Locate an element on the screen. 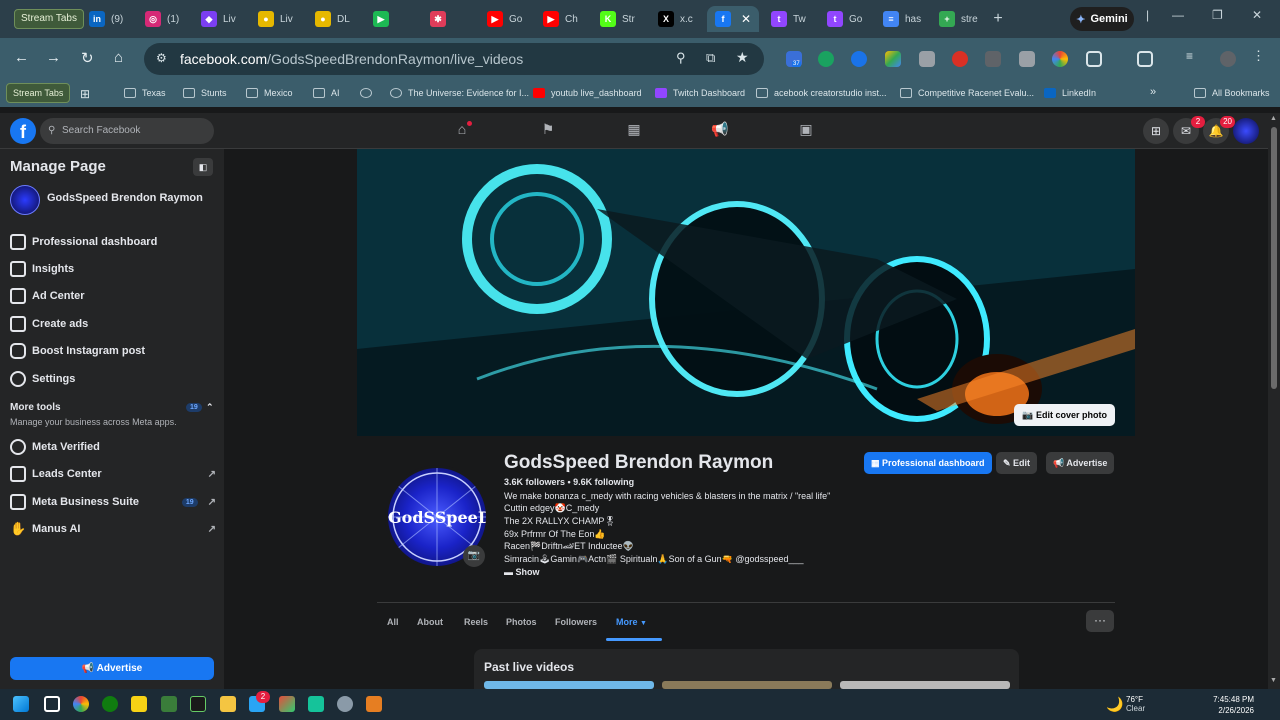 Image resolution: width=1280 pixels, height=720 pixels. media-controls-icon: ≡ is located at coordinates (1194, 57).